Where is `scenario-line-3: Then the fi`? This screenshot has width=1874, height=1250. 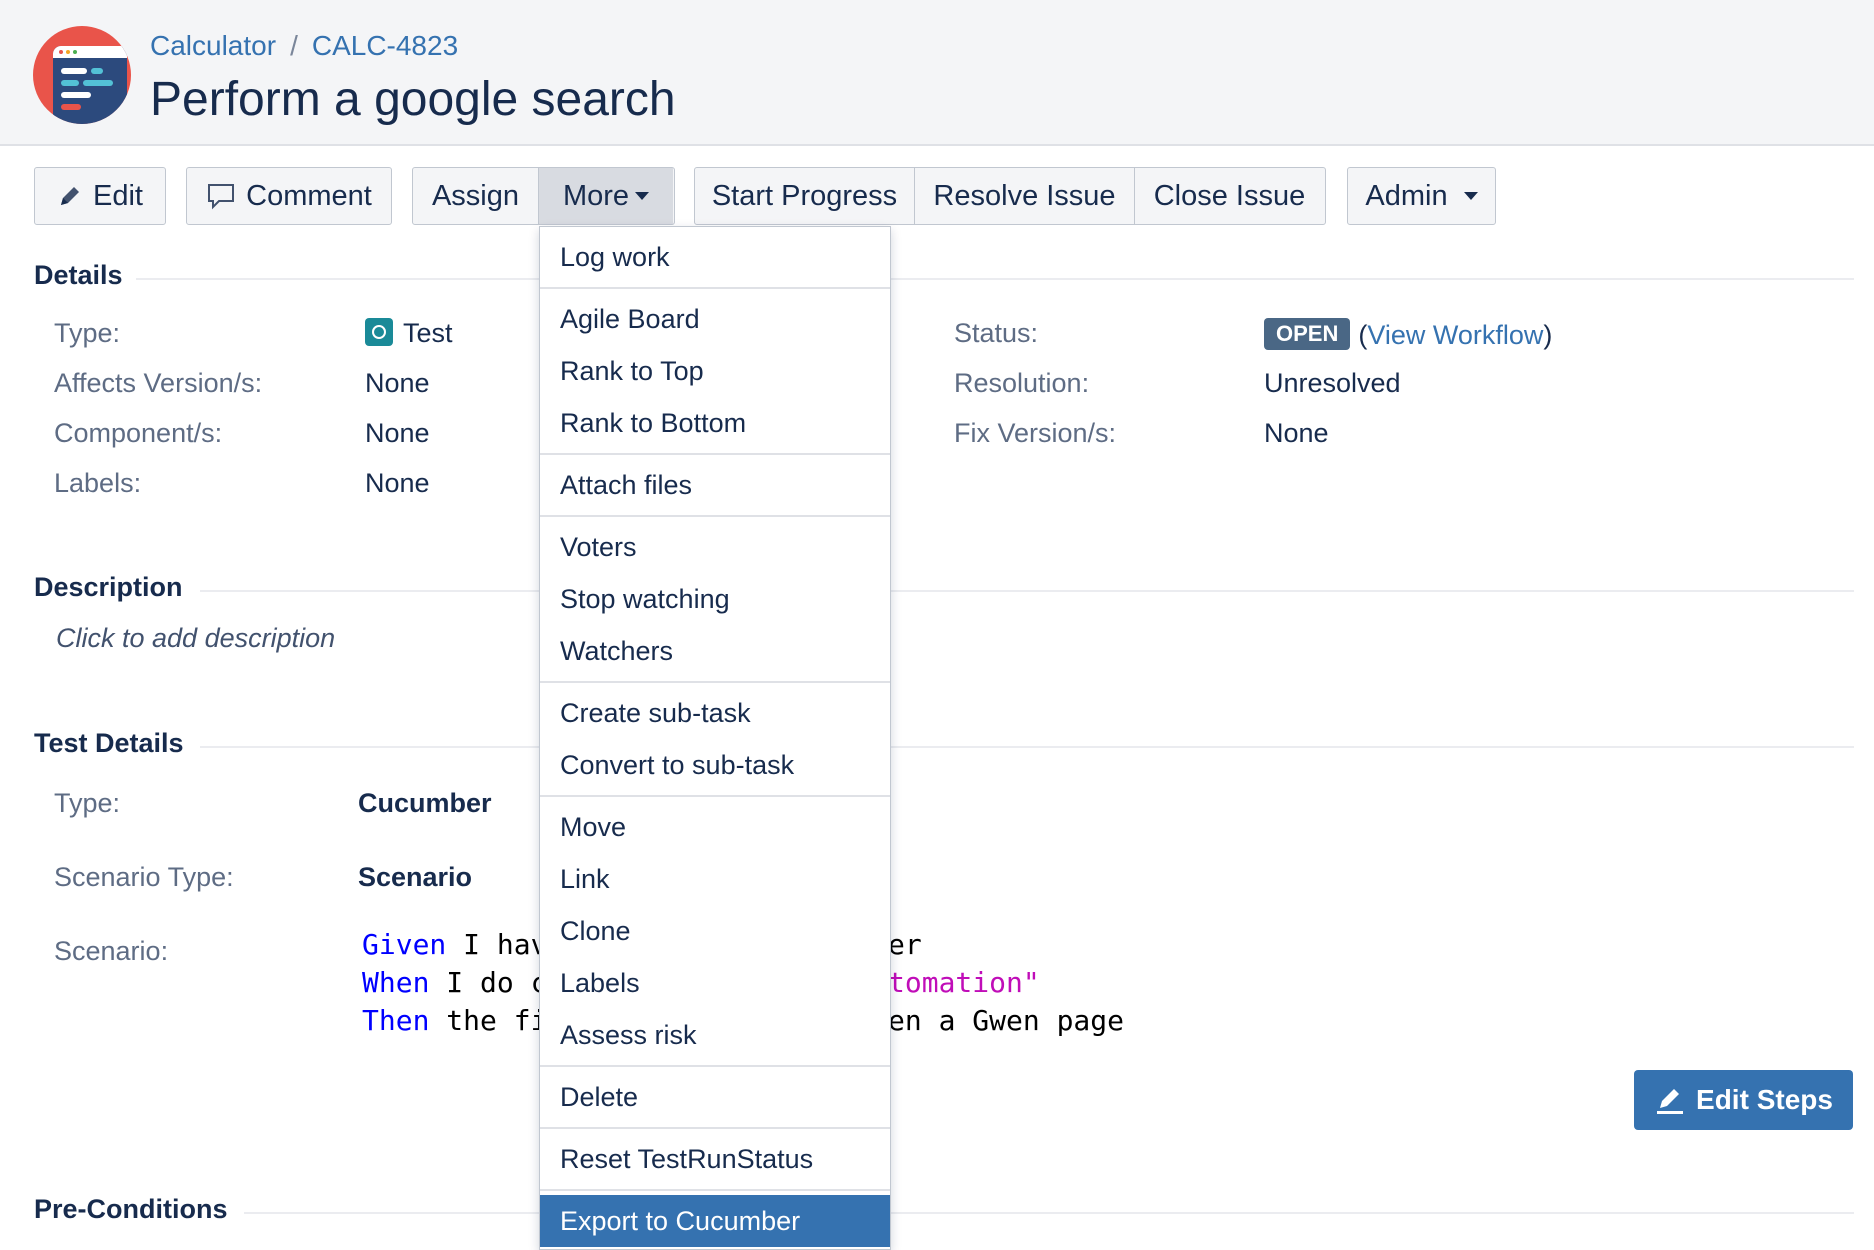
scenario-line-3: Then the fi is located at coordinates (454, 1020).